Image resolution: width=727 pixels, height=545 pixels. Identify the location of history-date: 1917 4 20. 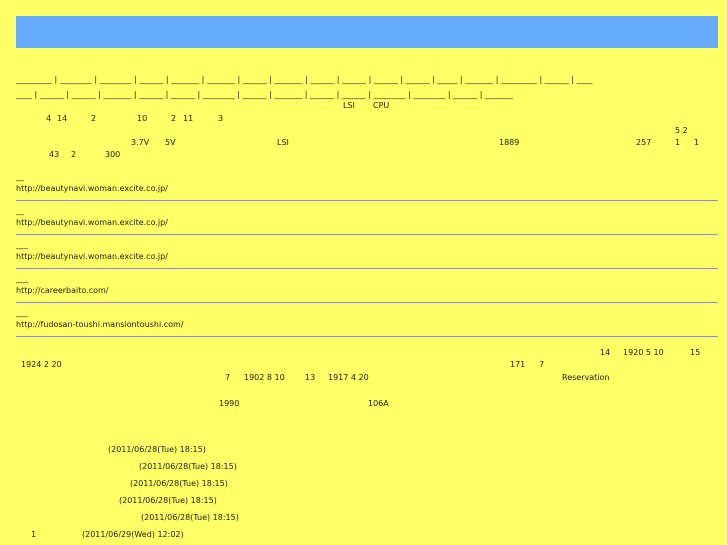
(348, 377).